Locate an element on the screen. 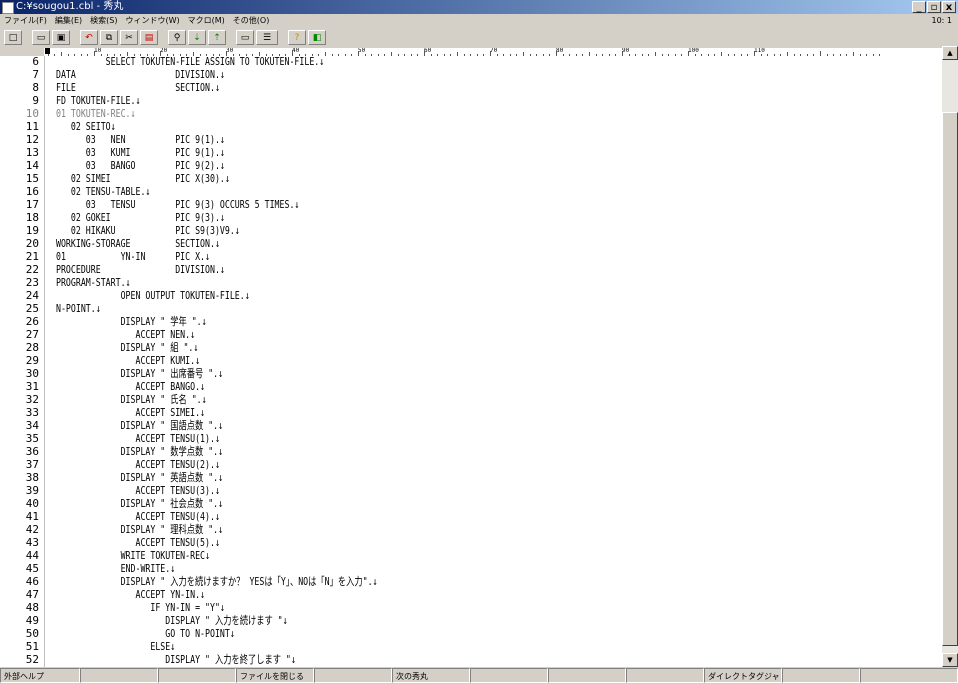 This screenshot has width=958, height=684. code-line: 35 ACCEPT TENSU(1).↓ is located at coordinates (471, 438).